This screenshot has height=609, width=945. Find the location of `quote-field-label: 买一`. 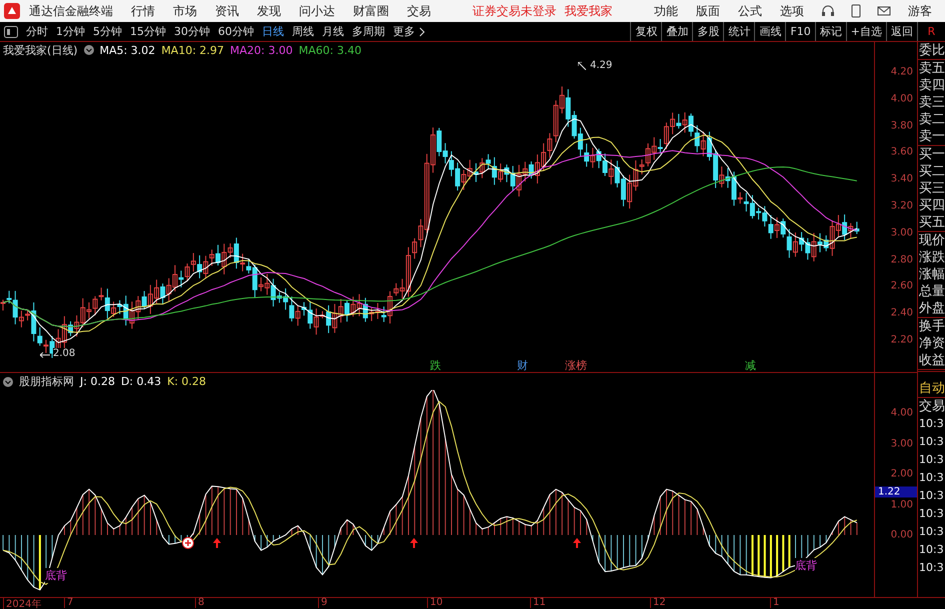

quote-field-label: 买一 is located at coordinates (931, 154).